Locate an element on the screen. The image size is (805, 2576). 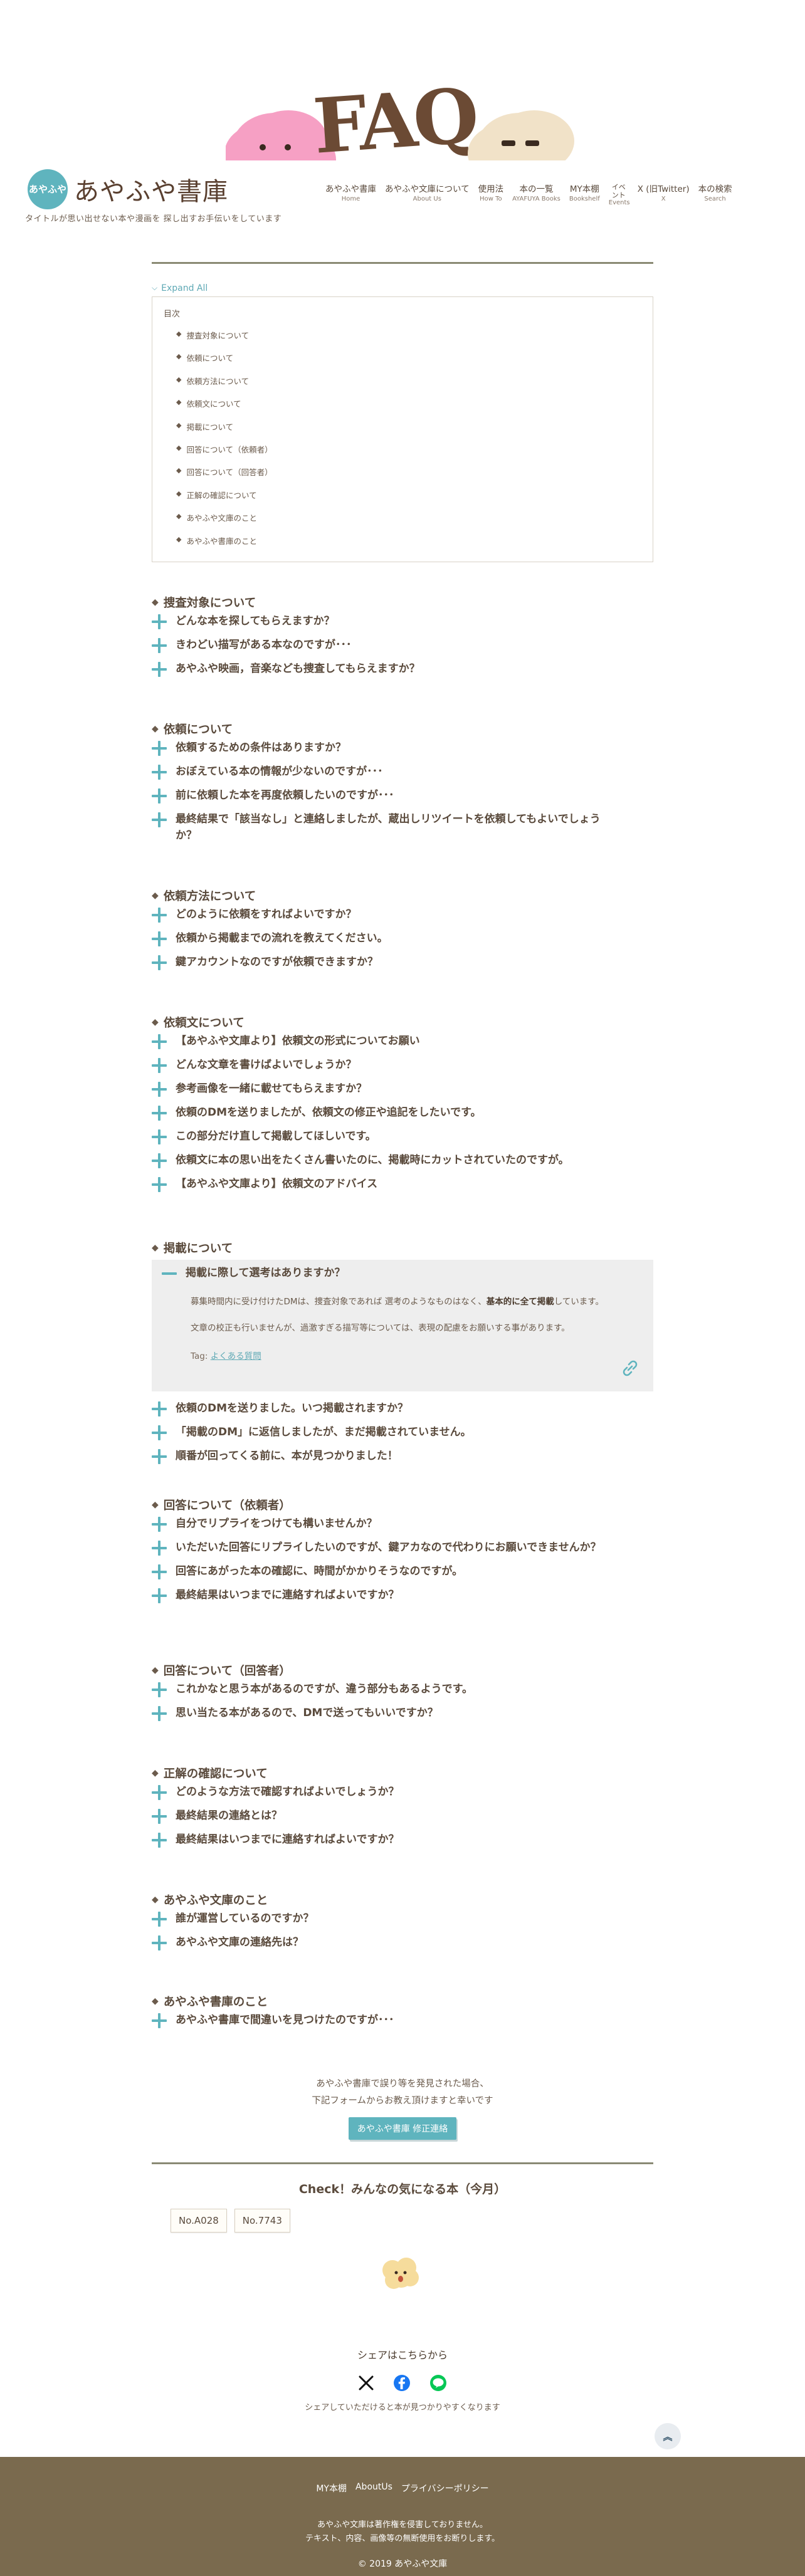
toc-item: ◆ 正解の確認について is located at coordinates (402, 500).